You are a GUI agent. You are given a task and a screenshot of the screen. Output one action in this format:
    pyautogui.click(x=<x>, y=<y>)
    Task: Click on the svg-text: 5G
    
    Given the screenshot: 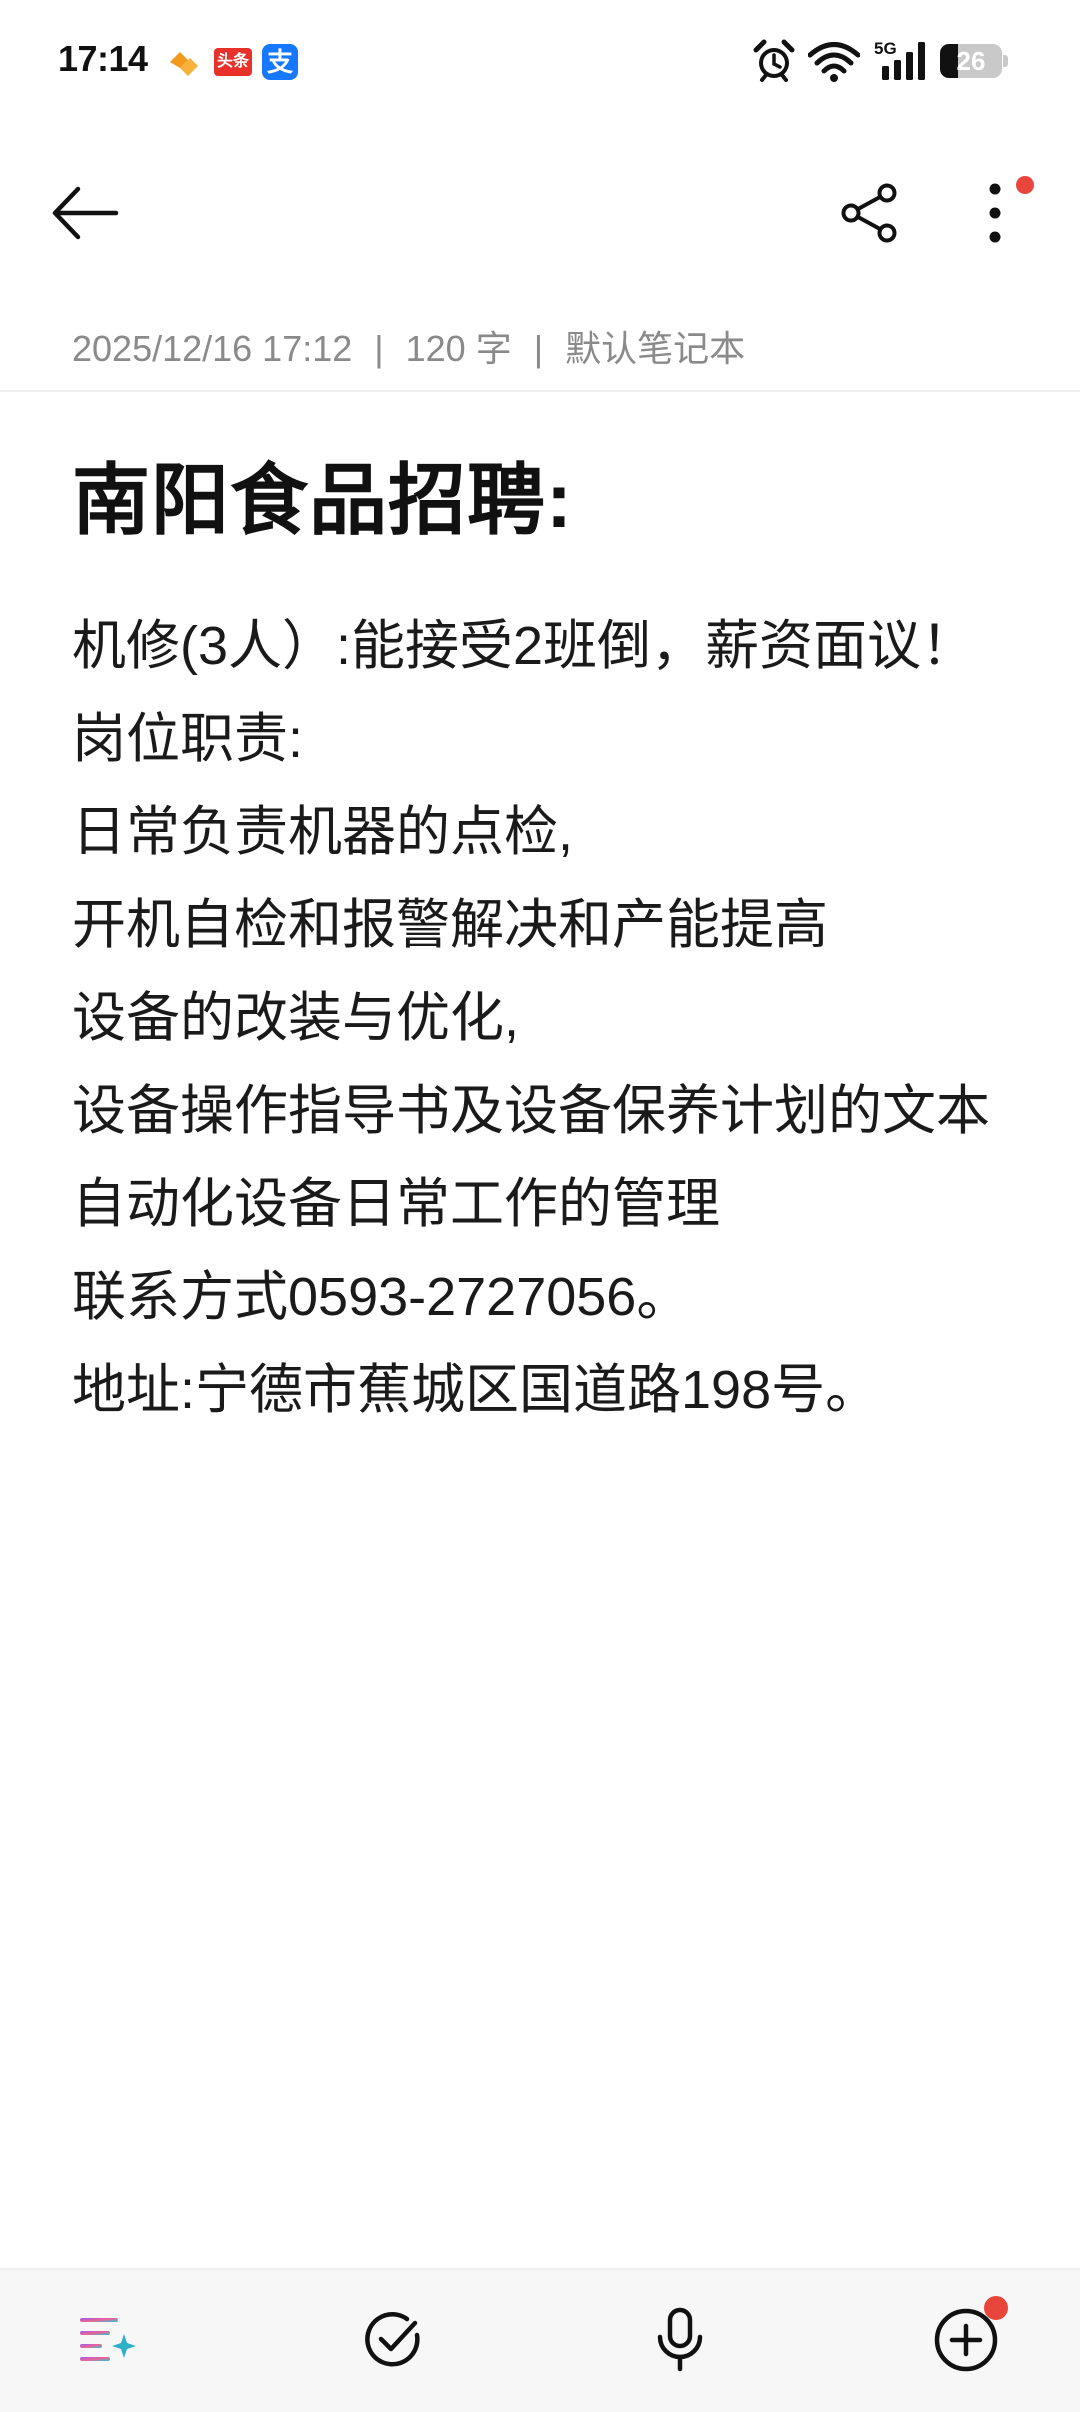 What is the action you would take?
    pyautogui.click(x=885, y=48)
    